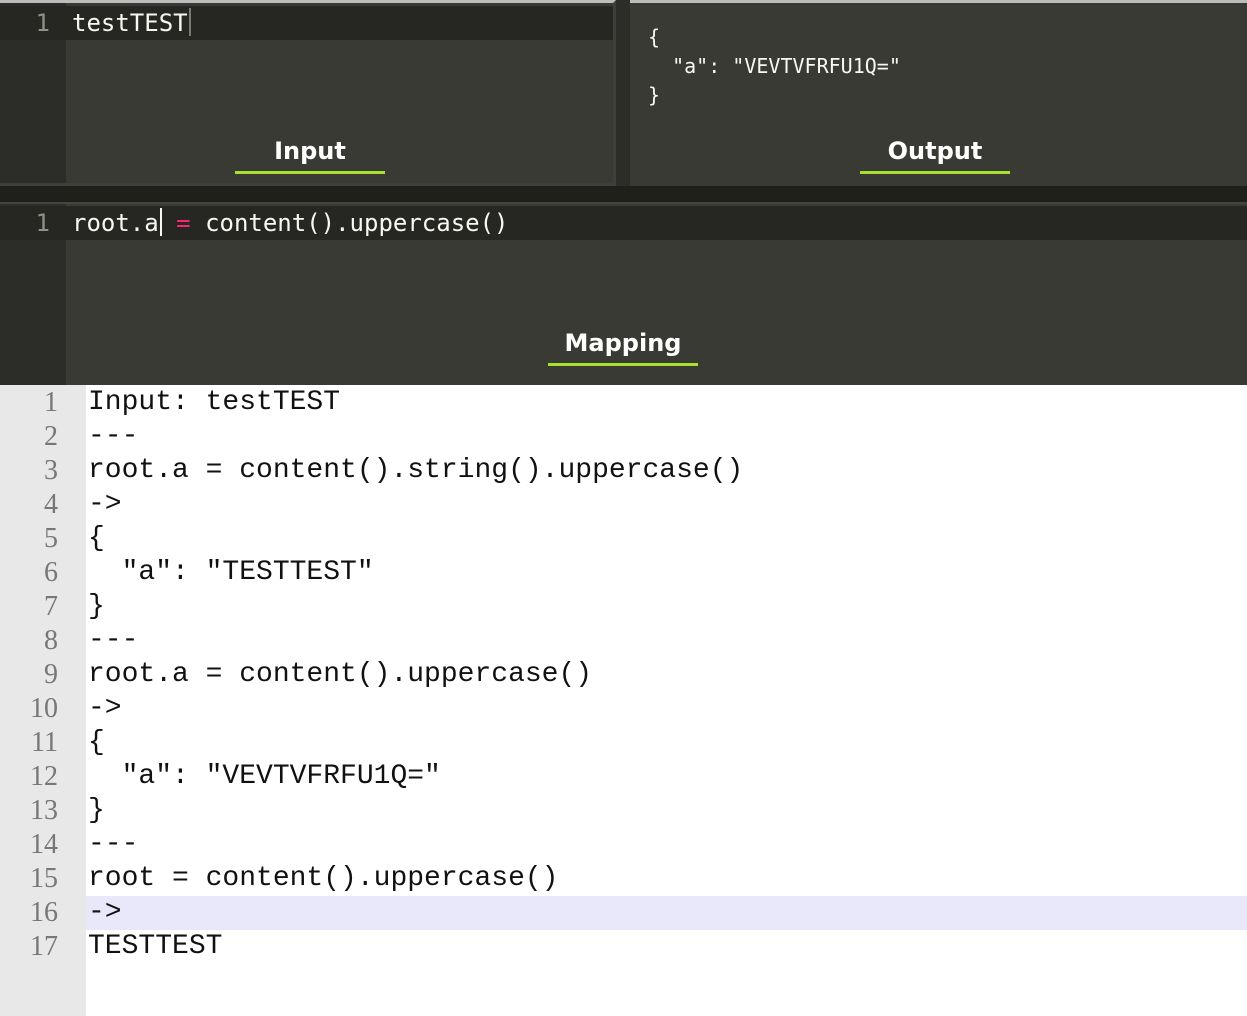 This screenshot has height=1016, width=1247. What do you see at coordinates (51, 402) in the screenshot?
I see `document-line-number: 1` at bounding box center [51, 402].